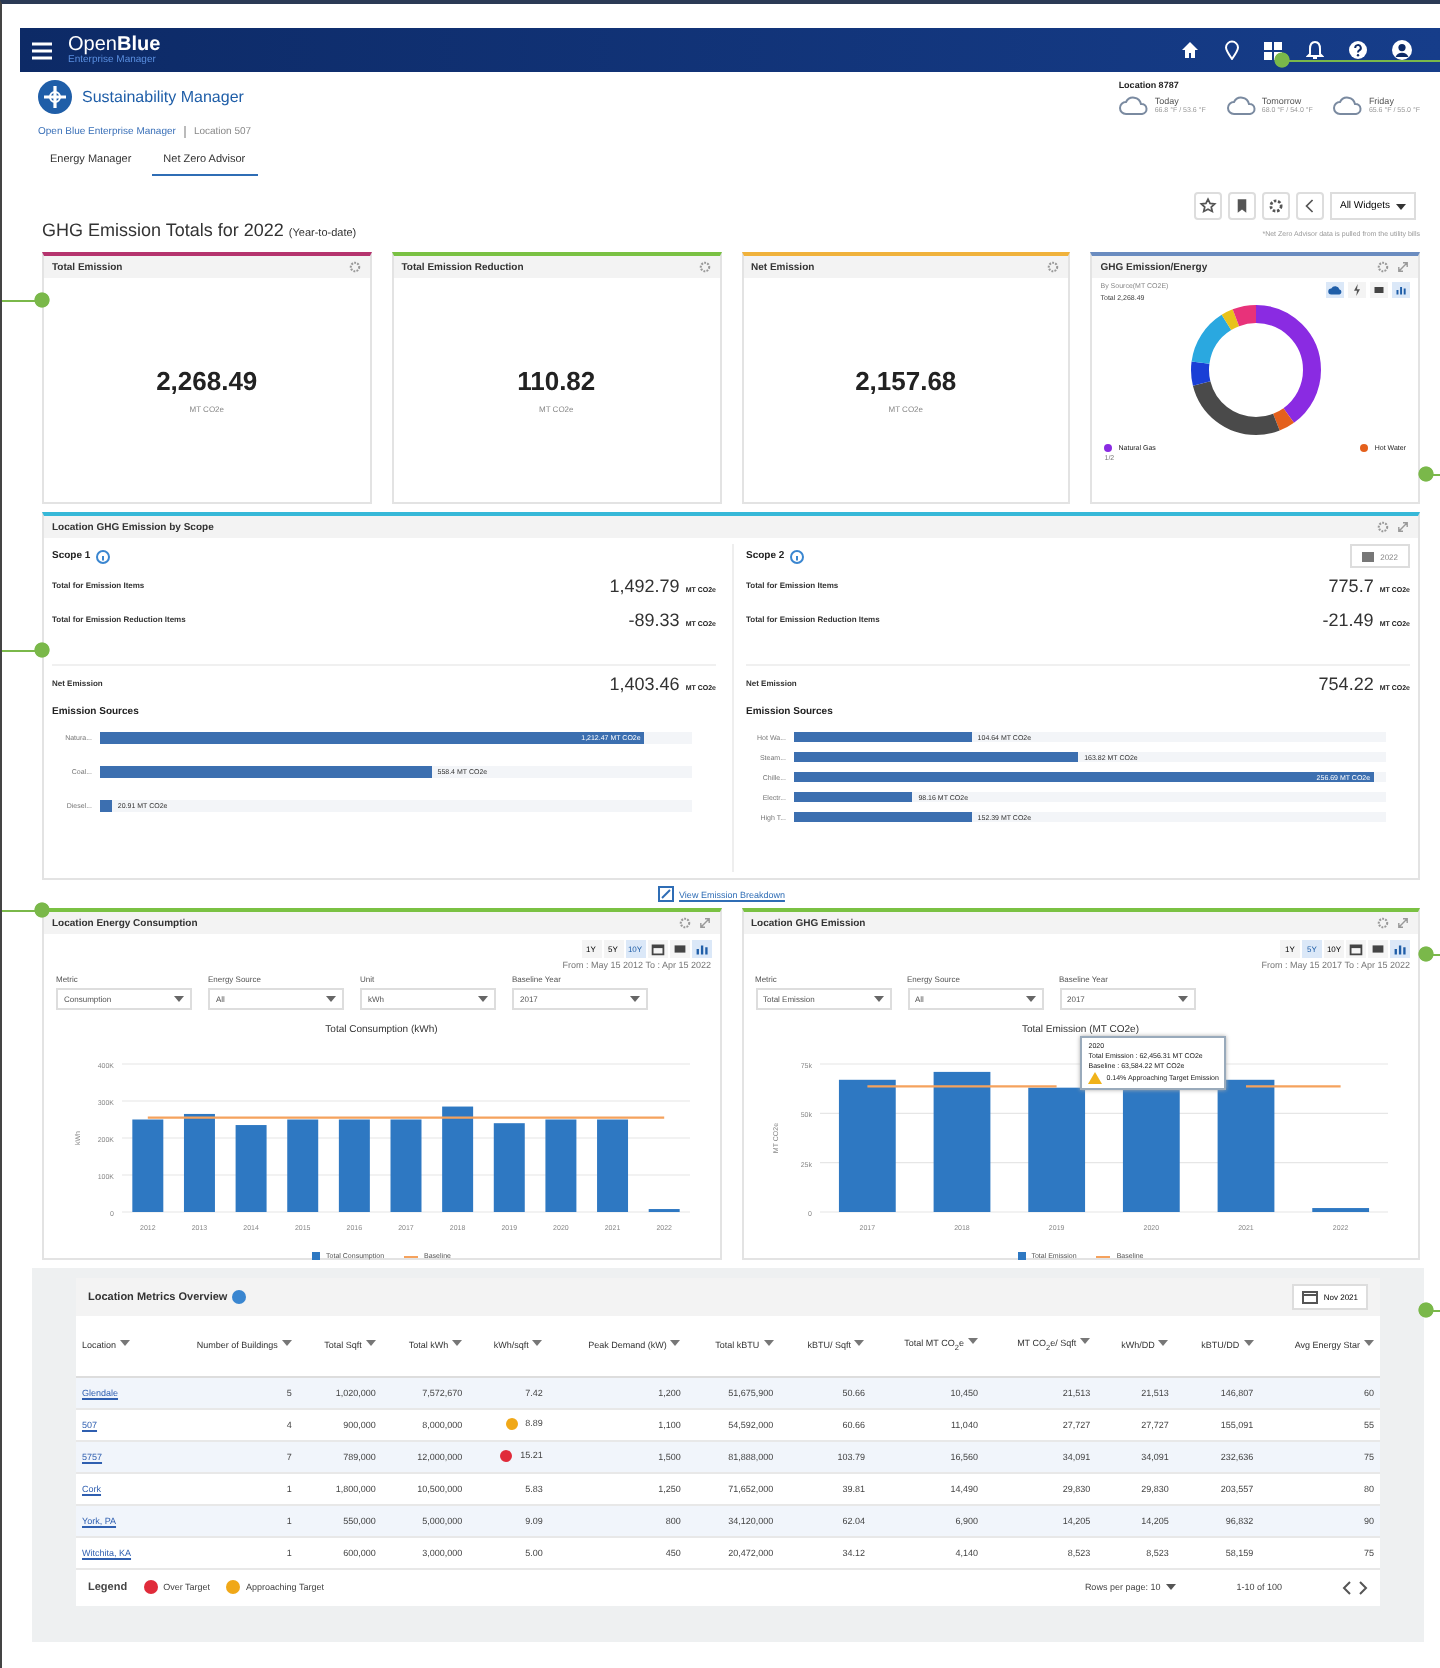 The height and width of the screenshot is (1668, 1440). What do you see at coordinates (1357, 290) in the screenshot?
I see `bolt-icon` at bounding box center [1357, 290].